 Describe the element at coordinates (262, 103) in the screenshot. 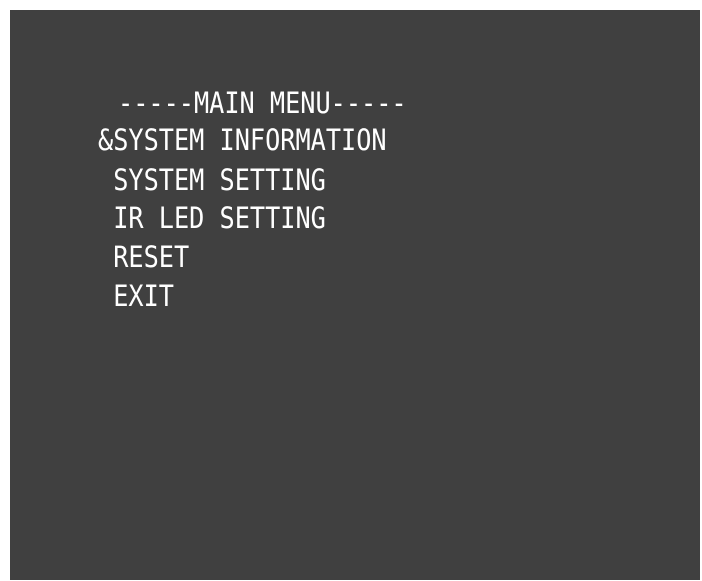

I see `main-menu-title: -----MAIN MENU-----` at that location.